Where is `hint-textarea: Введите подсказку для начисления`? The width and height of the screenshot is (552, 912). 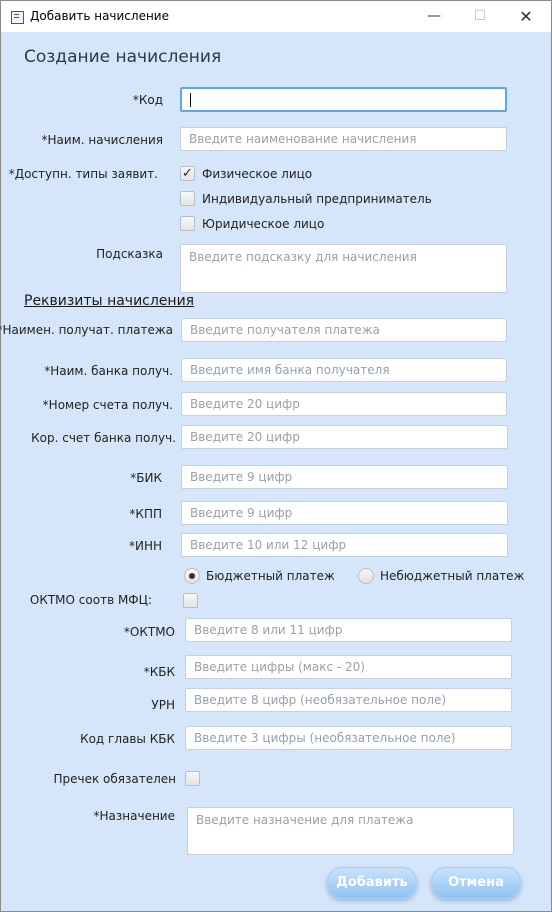
hint-textarea: Введите подсказку для начисления is located at coordinates (343, 268).